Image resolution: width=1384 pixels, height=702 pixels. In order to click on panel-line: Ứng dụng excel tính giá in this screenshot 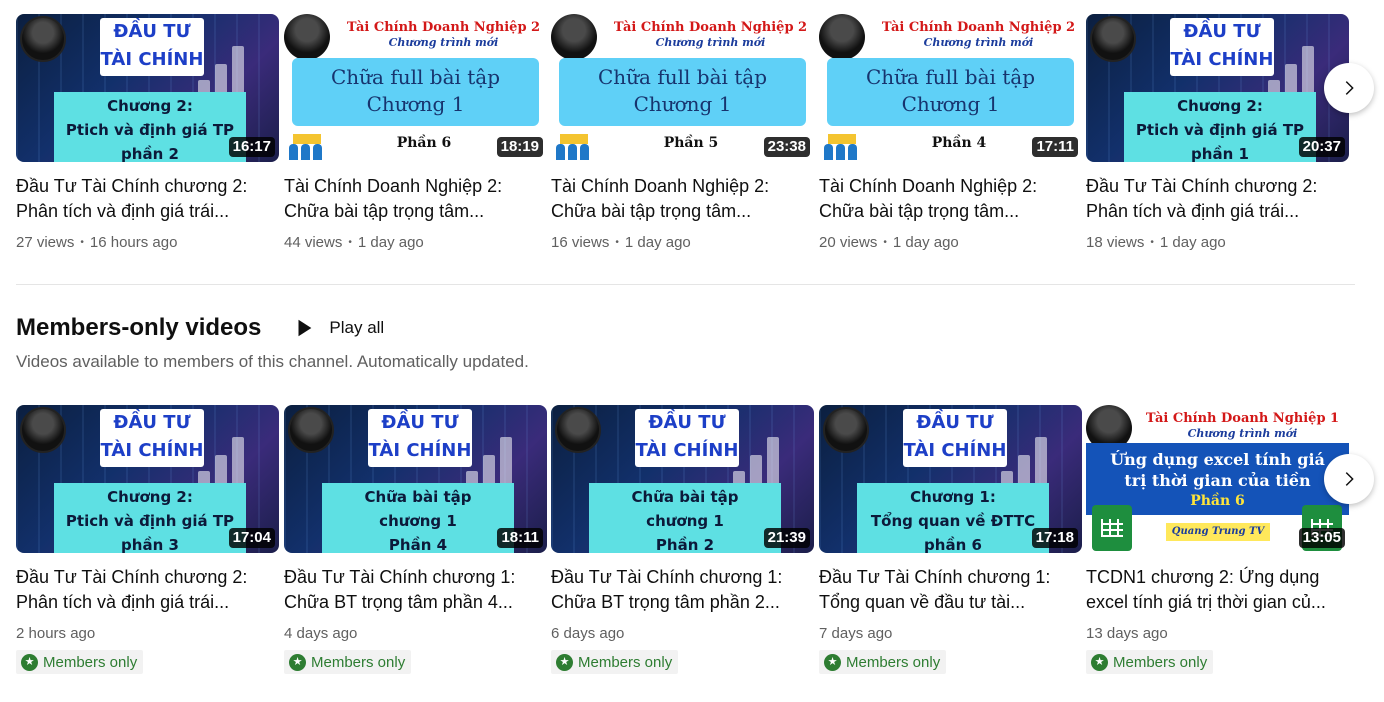, I will do `click(1217, 459)`.